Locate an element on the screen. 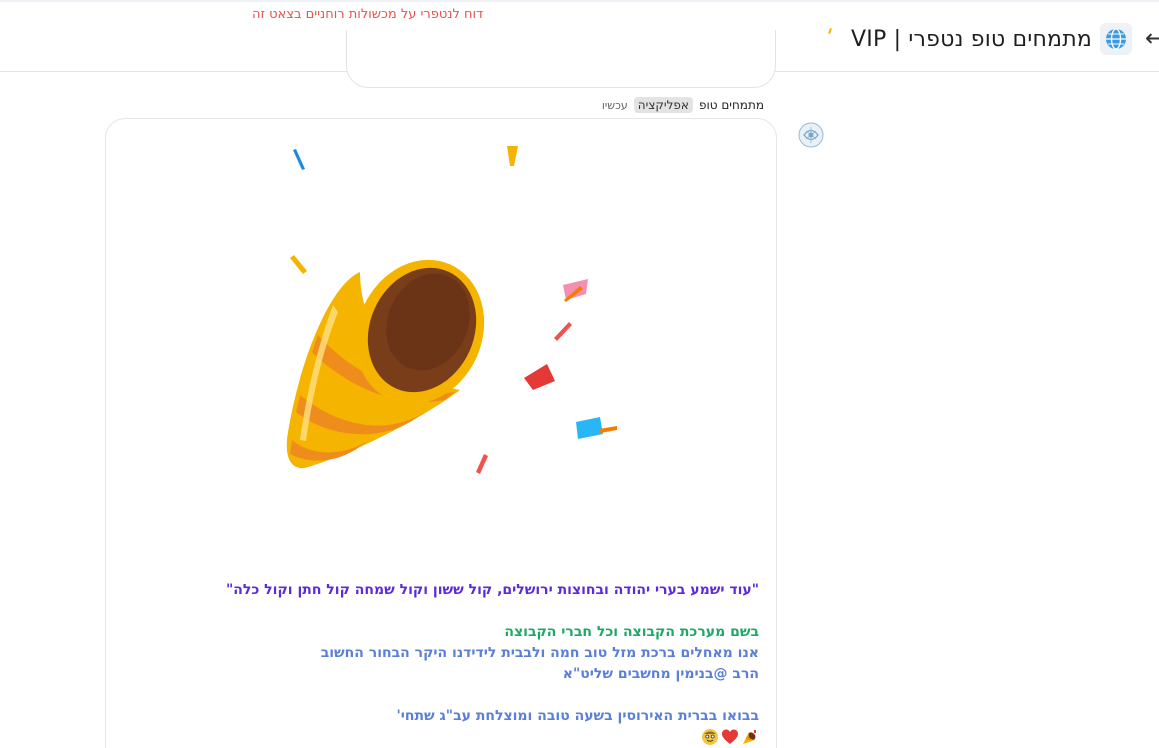 The image size is (1159, 748). globe-icon-graphic is located at coordinates (1116, 39).